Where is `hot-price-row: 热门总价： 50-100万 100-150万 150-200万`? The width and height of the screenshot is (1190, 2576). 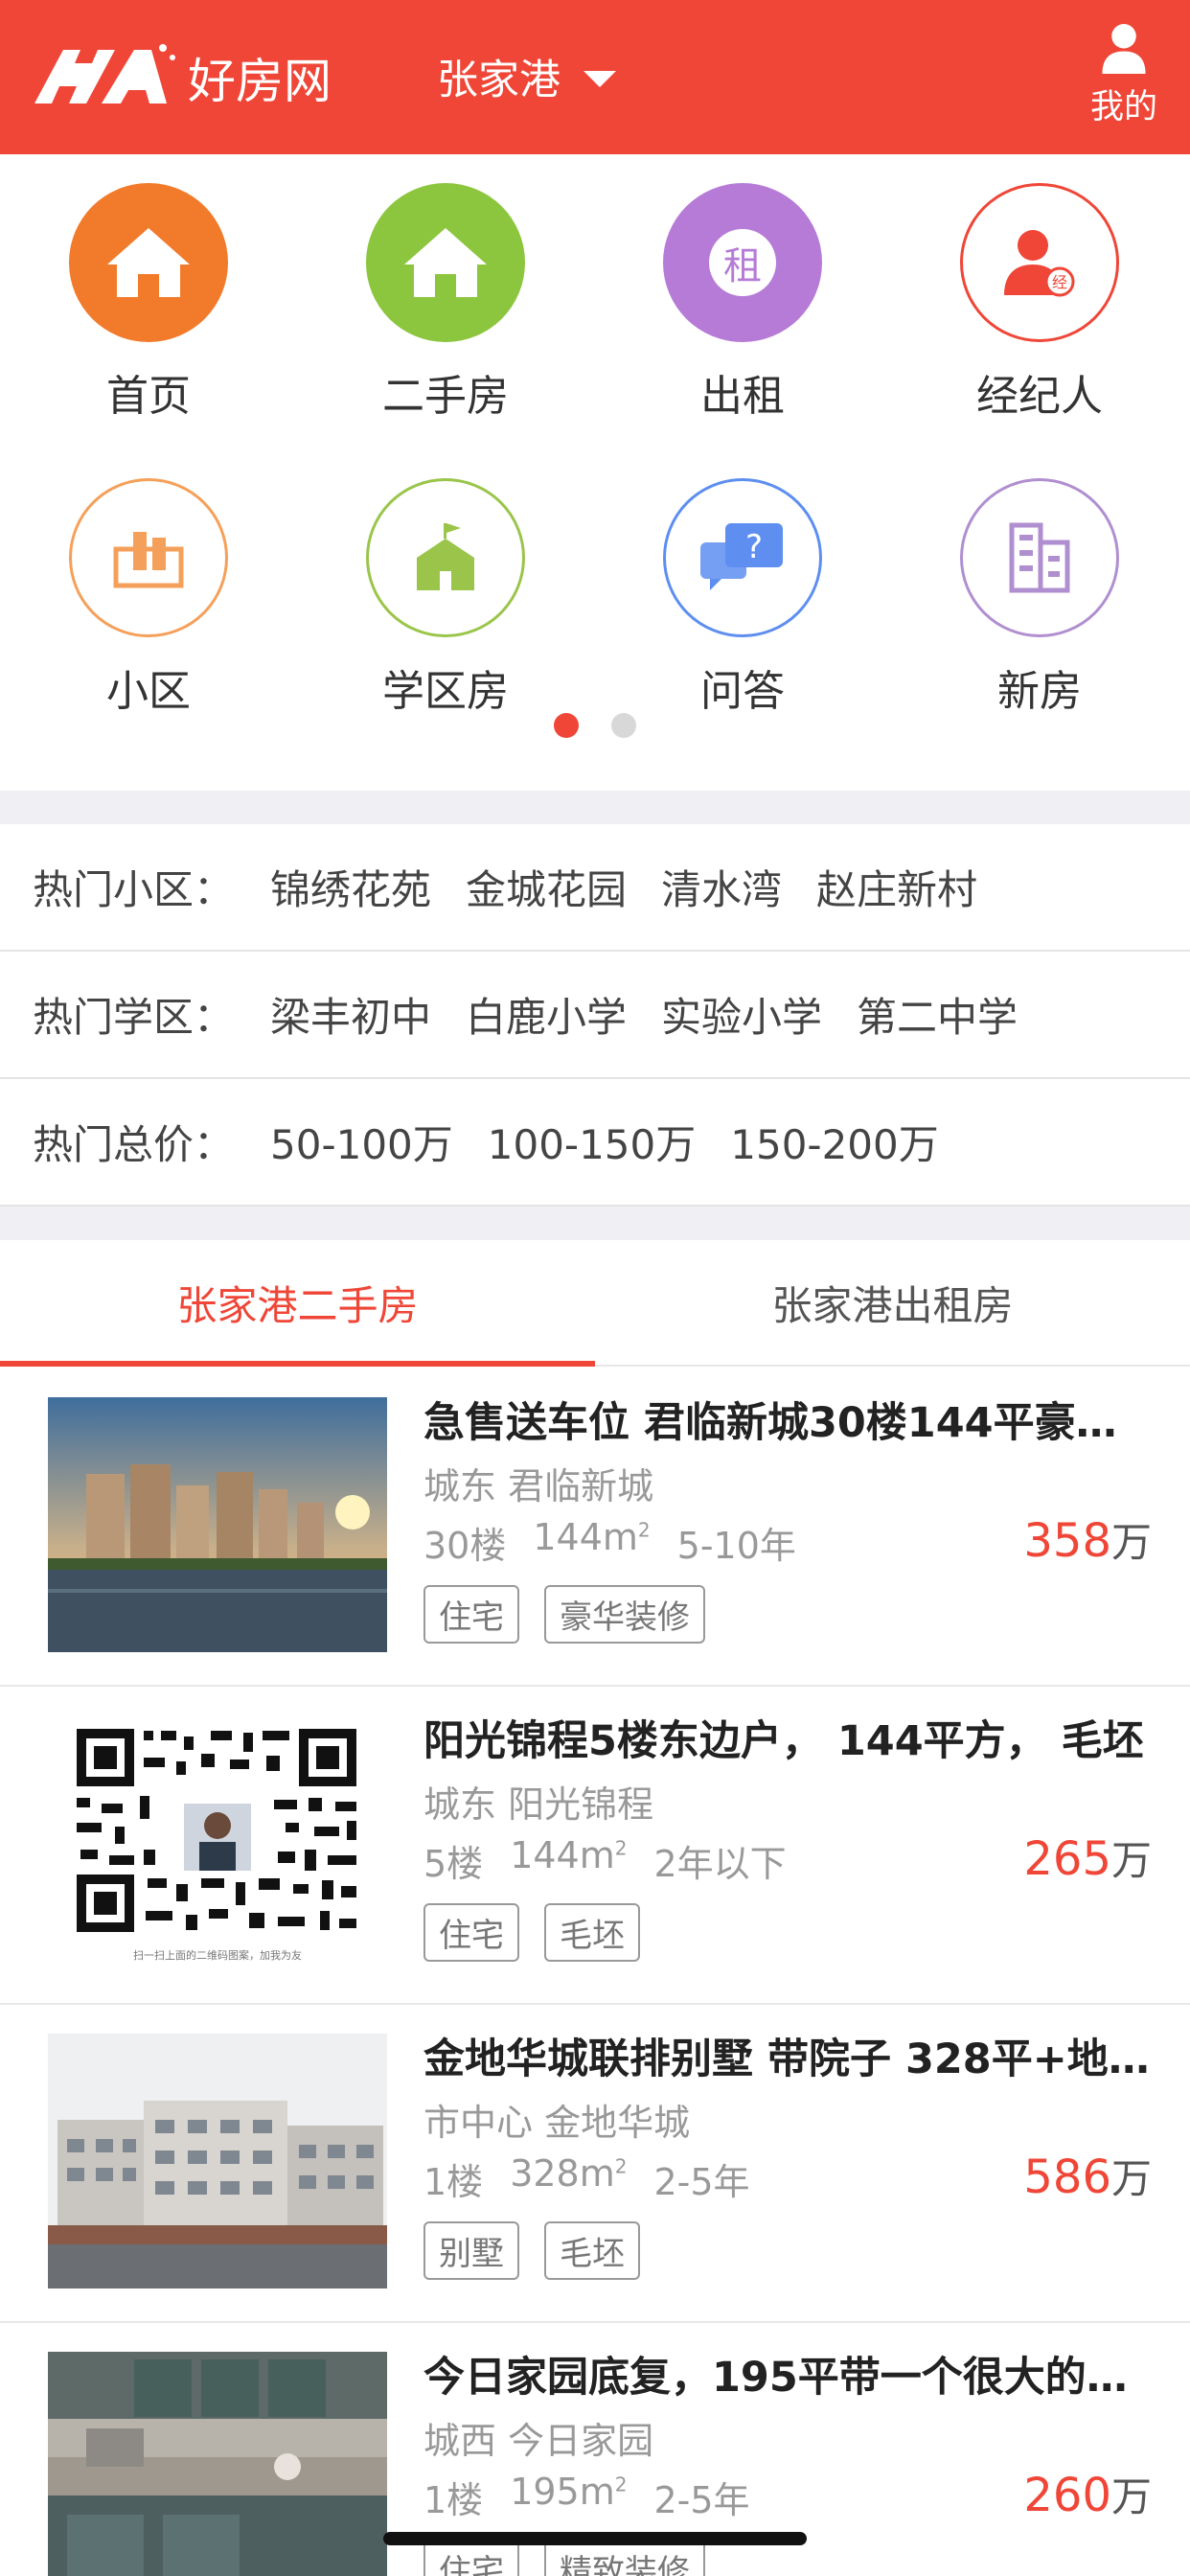 hot-price-row: 热门总价： 50-100万 100-150万 150-200万 is located at coordinates (595, 1143).